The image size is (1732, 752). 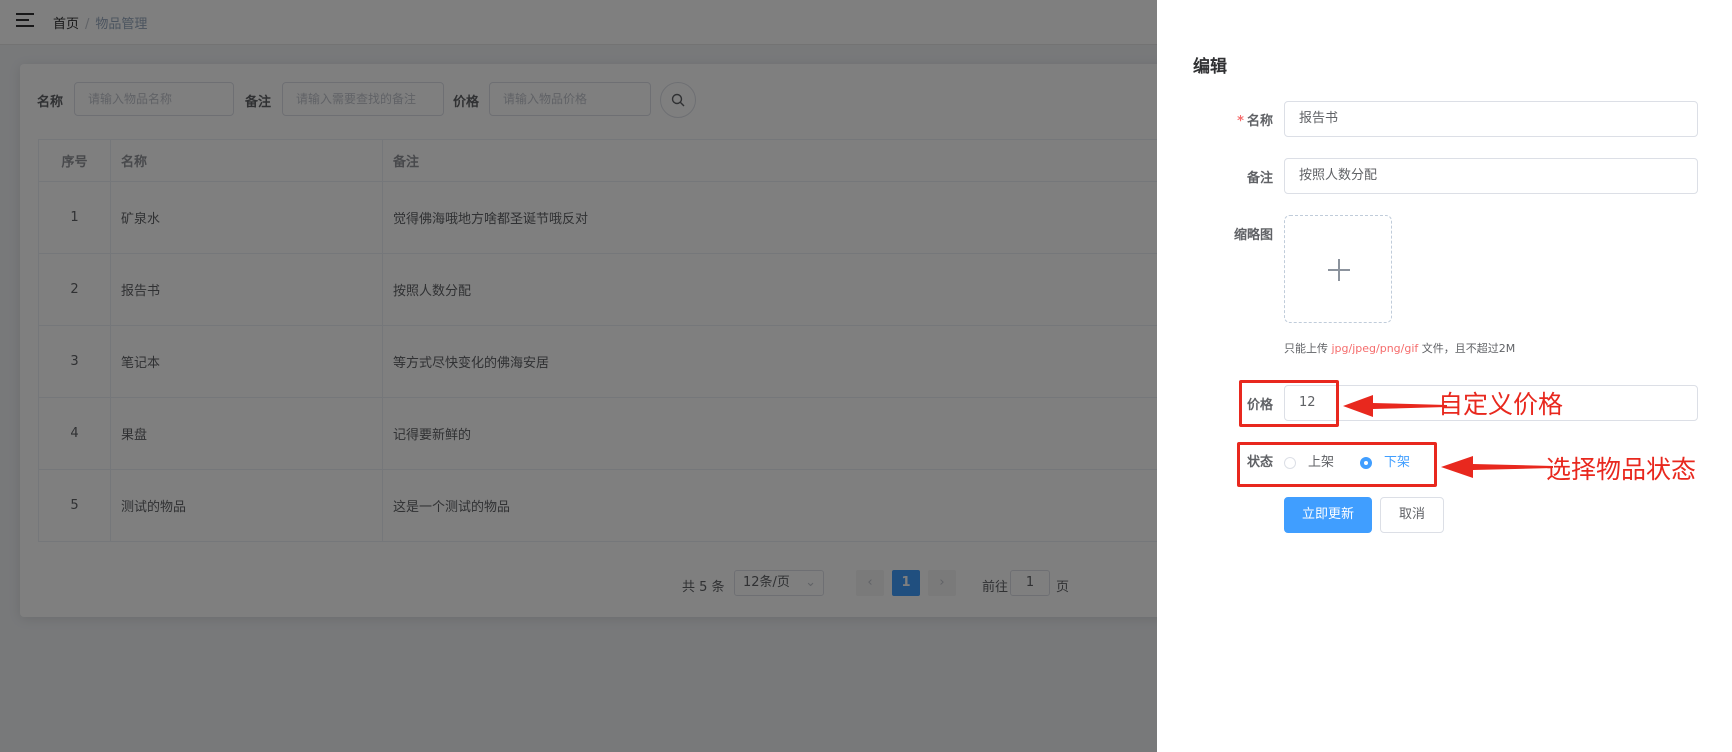 What do you see at coordinates (1337, 464) in the screenshot?
I see `annotation-box-status` at bounding box center [1337, 464].